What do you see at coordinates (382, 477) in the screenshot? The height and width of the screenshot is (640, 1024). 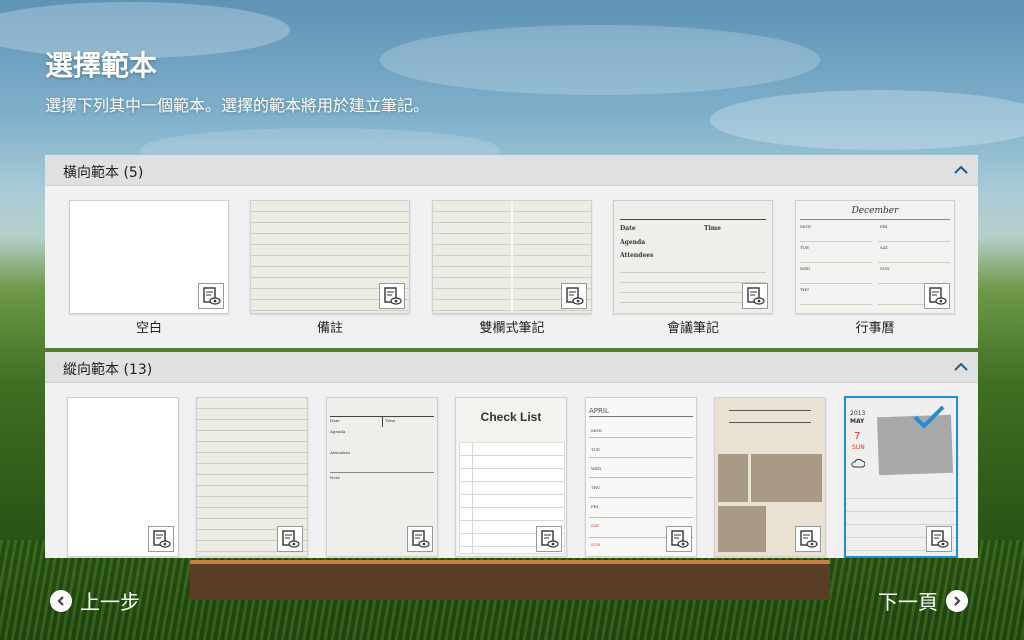 I see `portrait-template-meeting: Date Time Agenda Attendees Note` at bounding box center [382, 477].